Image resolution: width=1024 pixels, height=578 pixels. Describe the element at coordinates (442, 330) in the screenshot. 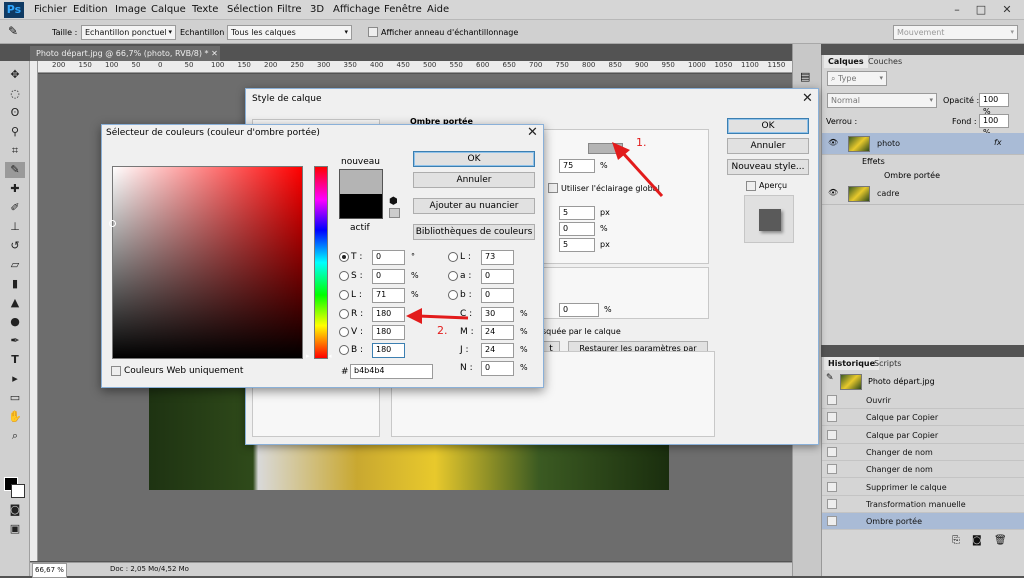

I see `annotation-label-2: 2.` at that location.